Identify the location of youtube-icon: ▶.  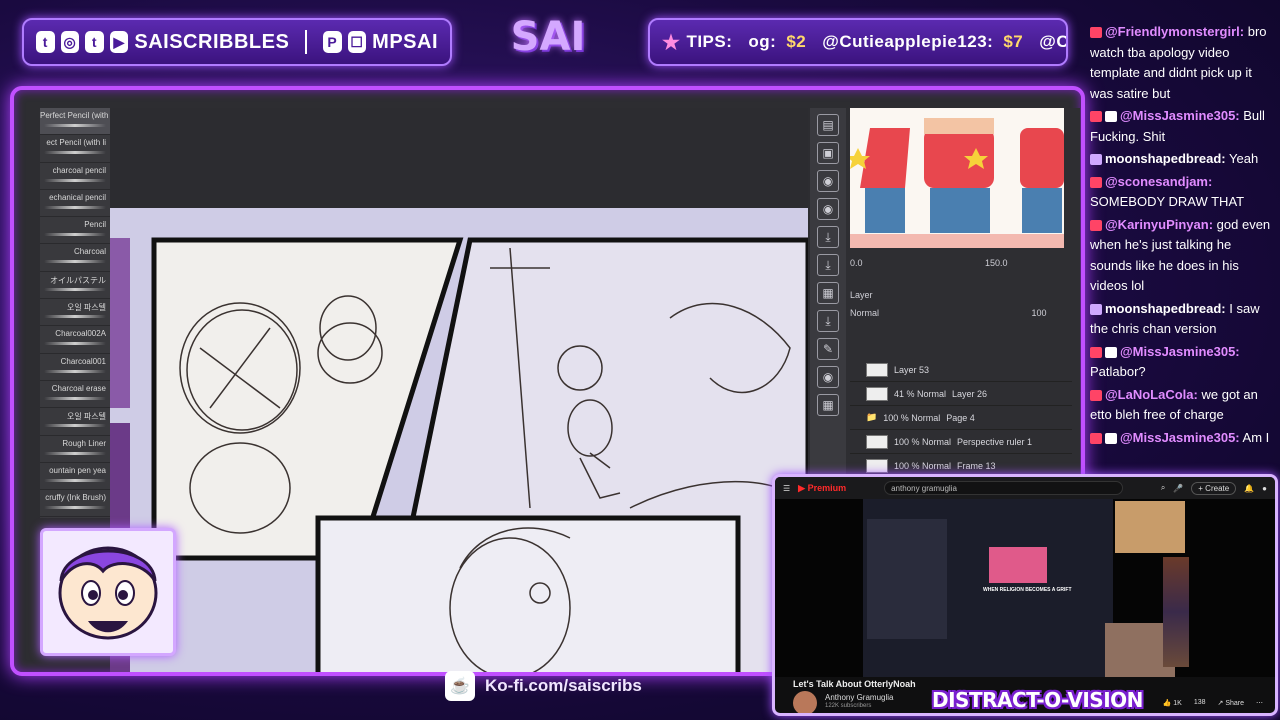
(119, 42).